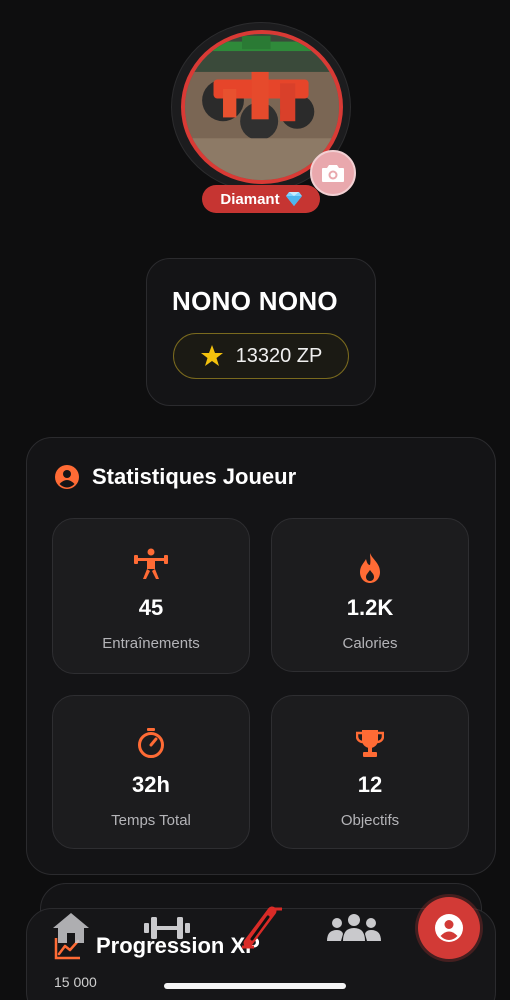  I want to click on stats-header: Statistiques Joueur, so click(175, 477).